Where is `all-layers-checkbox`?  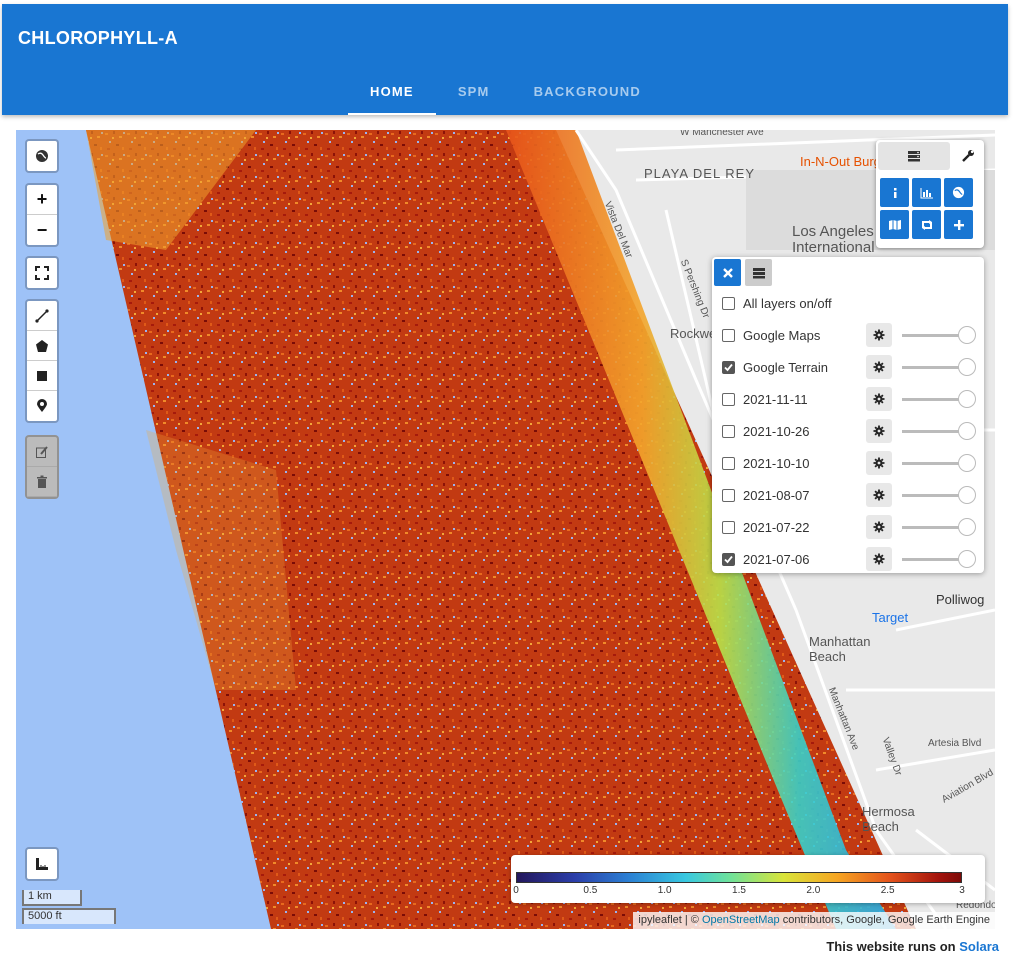
all-layers-checkbox is located at coordinates (728, 303).